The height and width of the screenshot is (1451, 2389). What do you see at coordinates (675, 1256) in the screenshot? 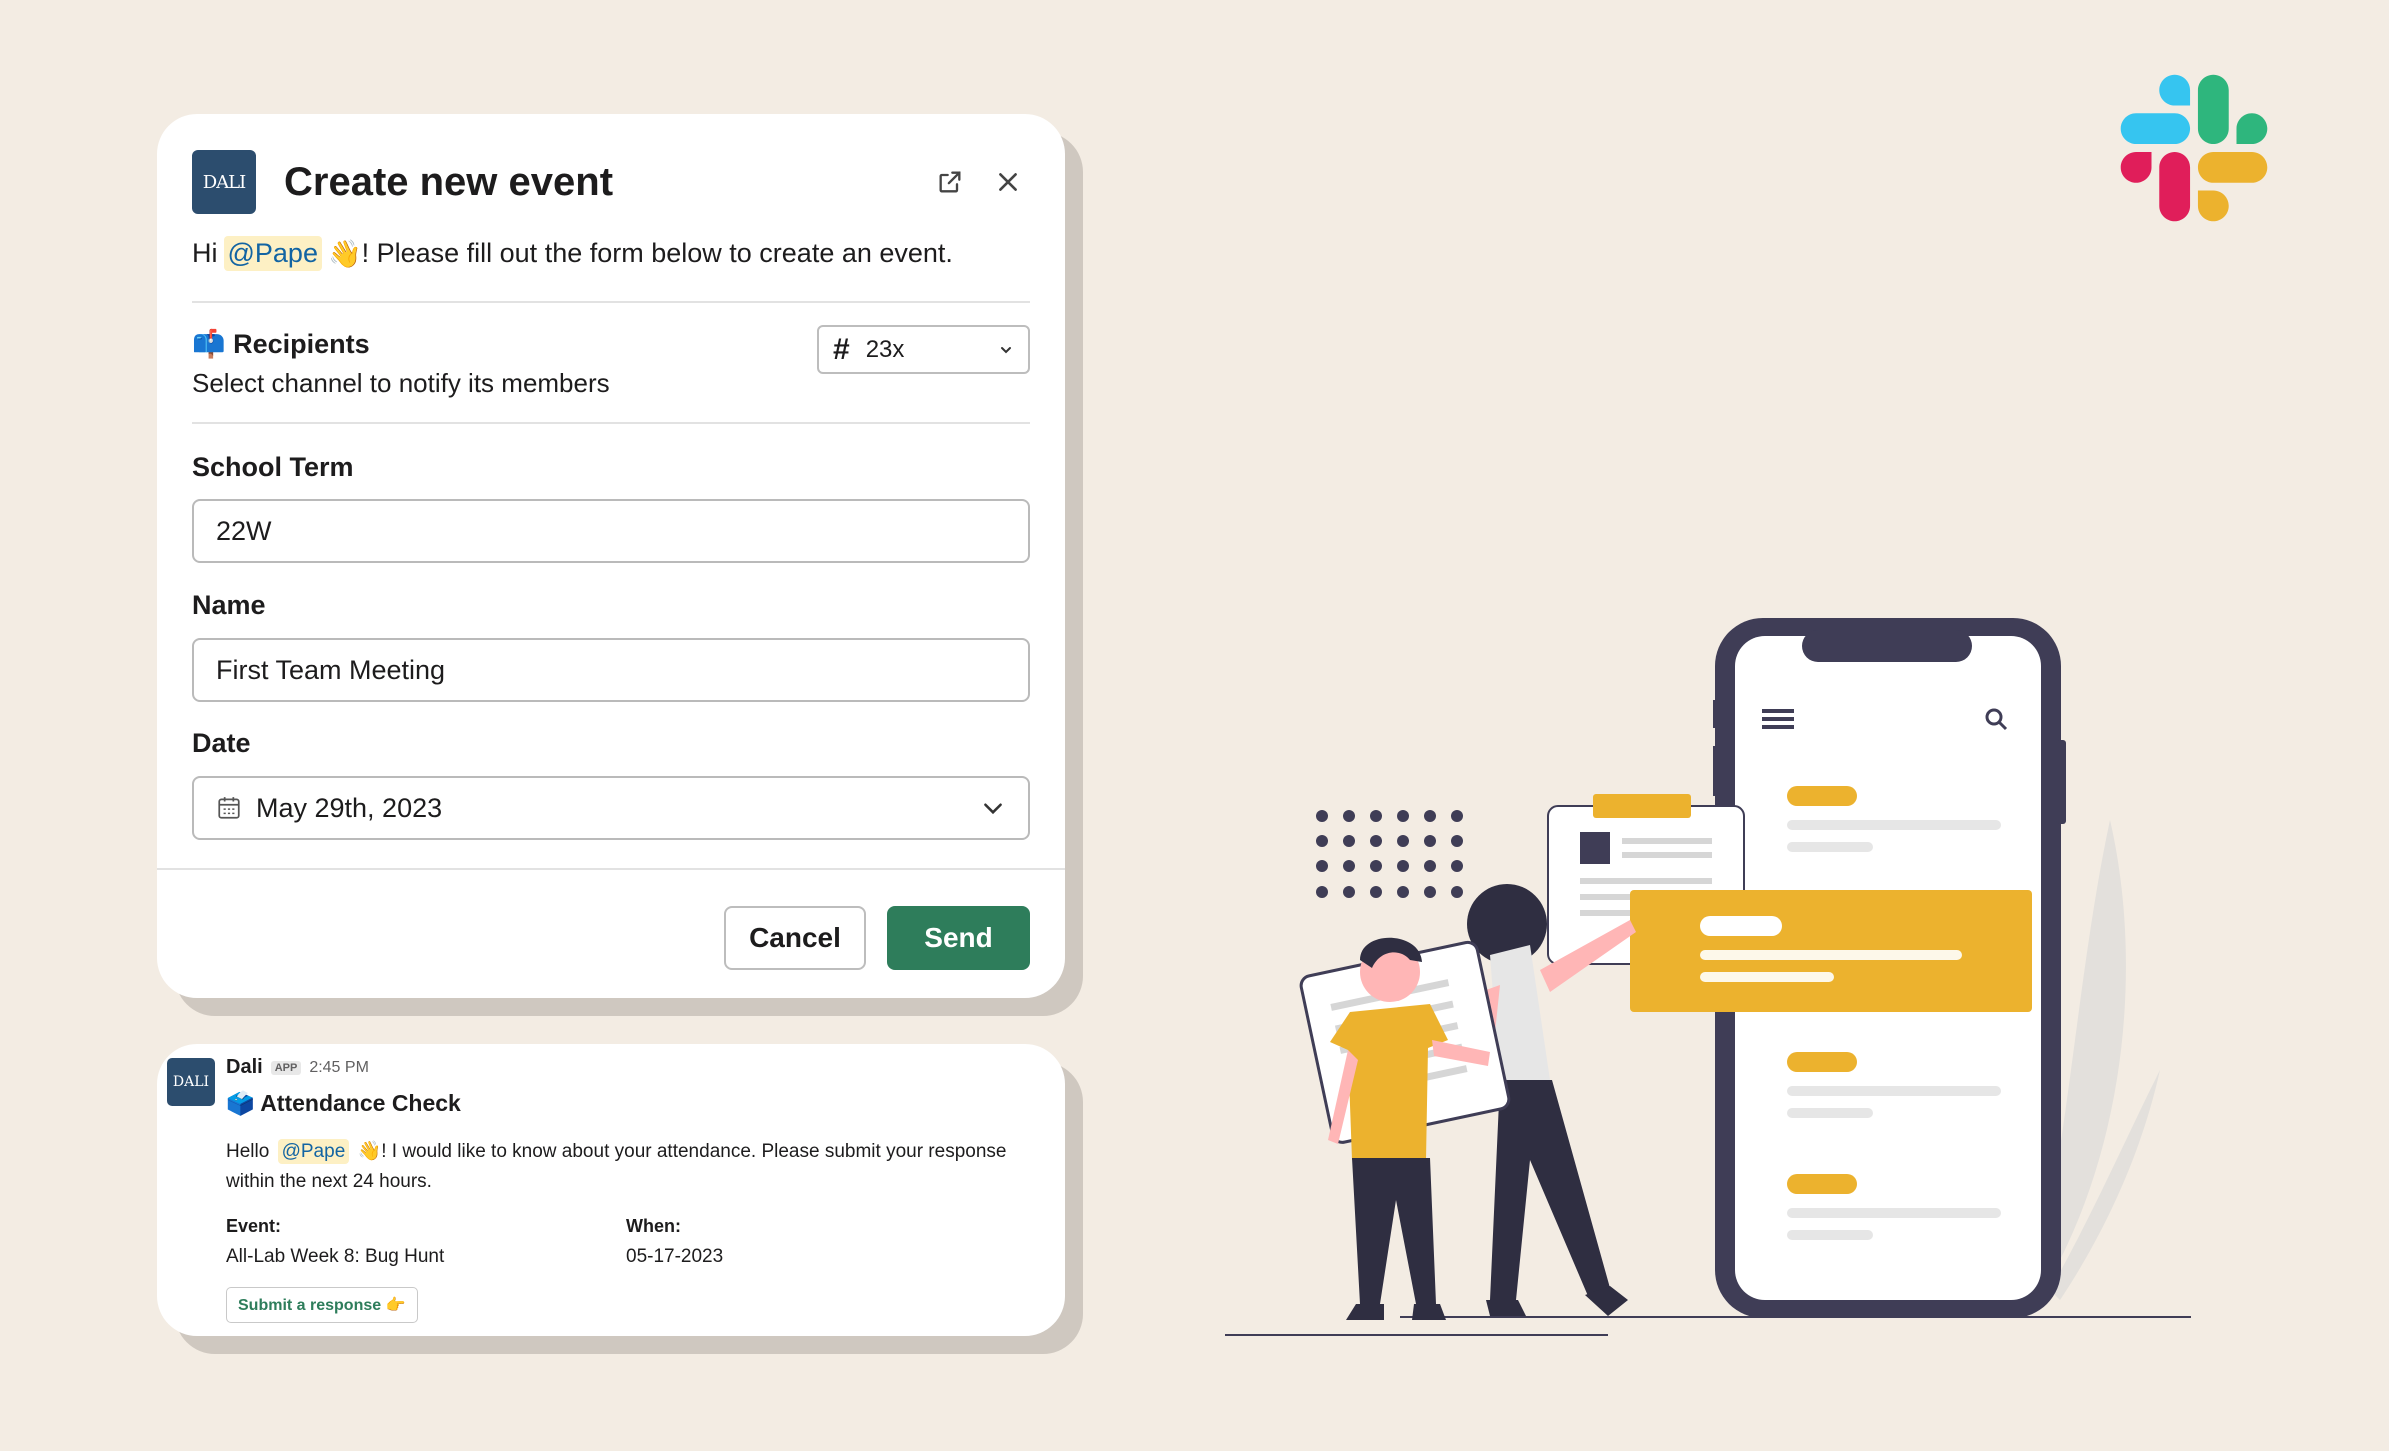
I see `when-value: 05-17-2023` at bounding box center [675, 1256].